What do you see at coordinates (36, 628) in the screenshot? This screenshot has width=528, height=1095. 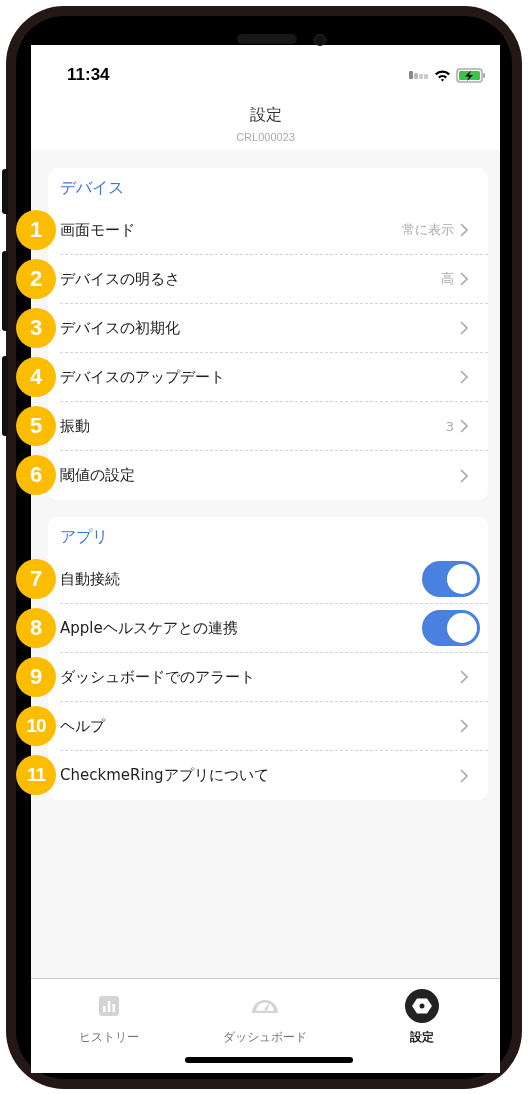 I see `number-badge: 8` at bounding box center [36, 628].